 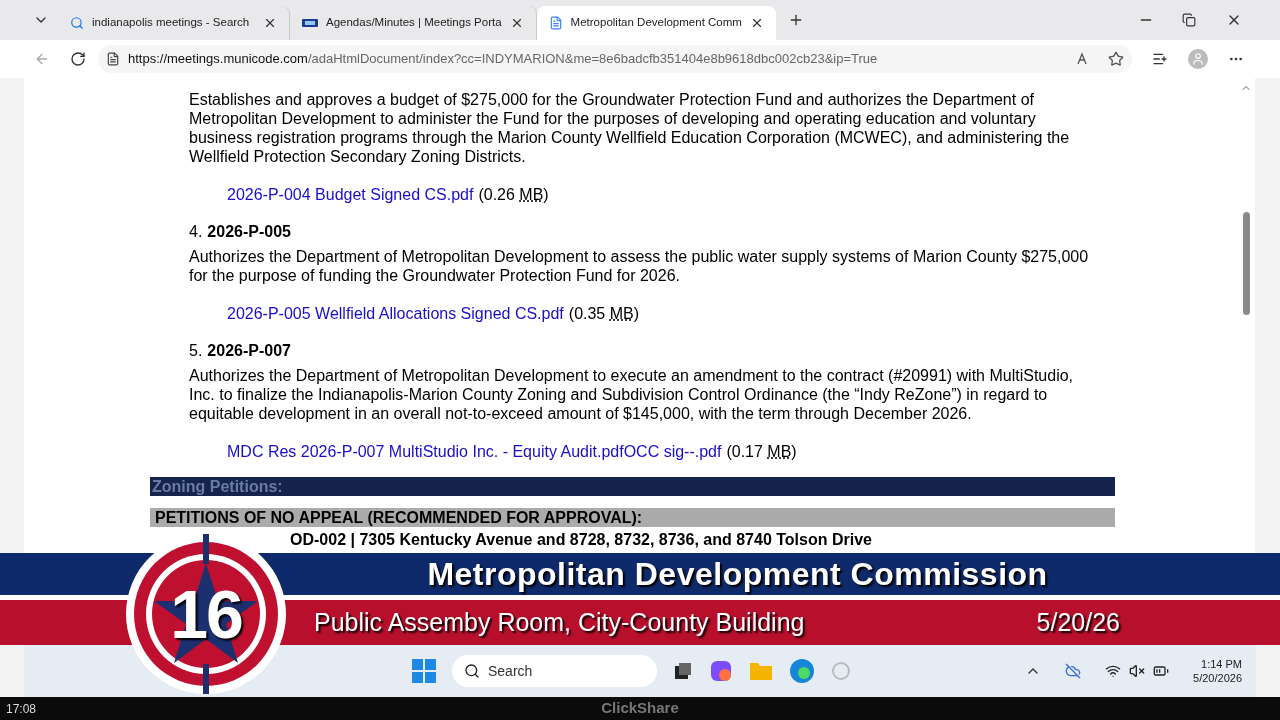 What do you see at coordinates (737, 574) in the screenshot?
I see `banner-title: Metropolitan Development Commission` at bounding box center [737, 574].